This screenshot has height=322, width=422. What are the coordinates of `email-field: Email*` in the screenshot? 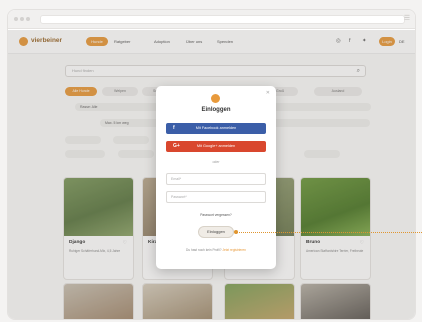 It's located at (216, 179).